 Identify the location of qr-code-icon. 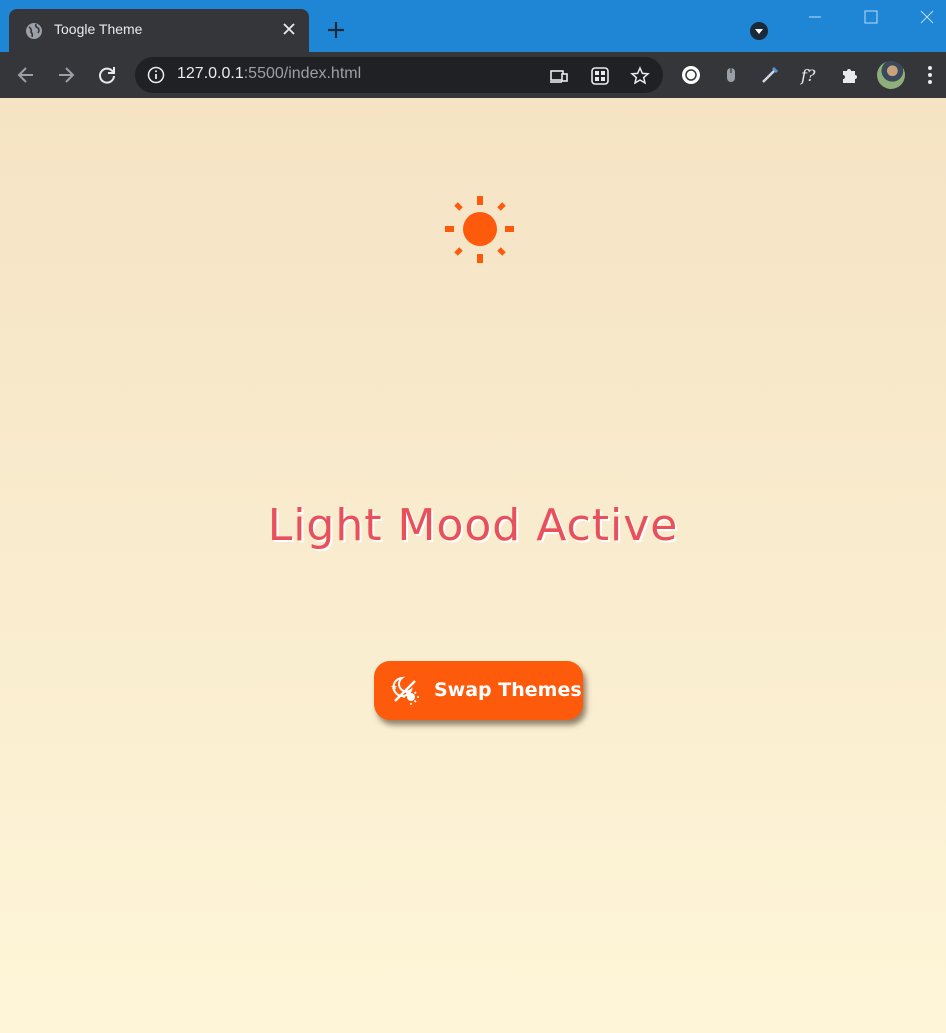
(600, 76).